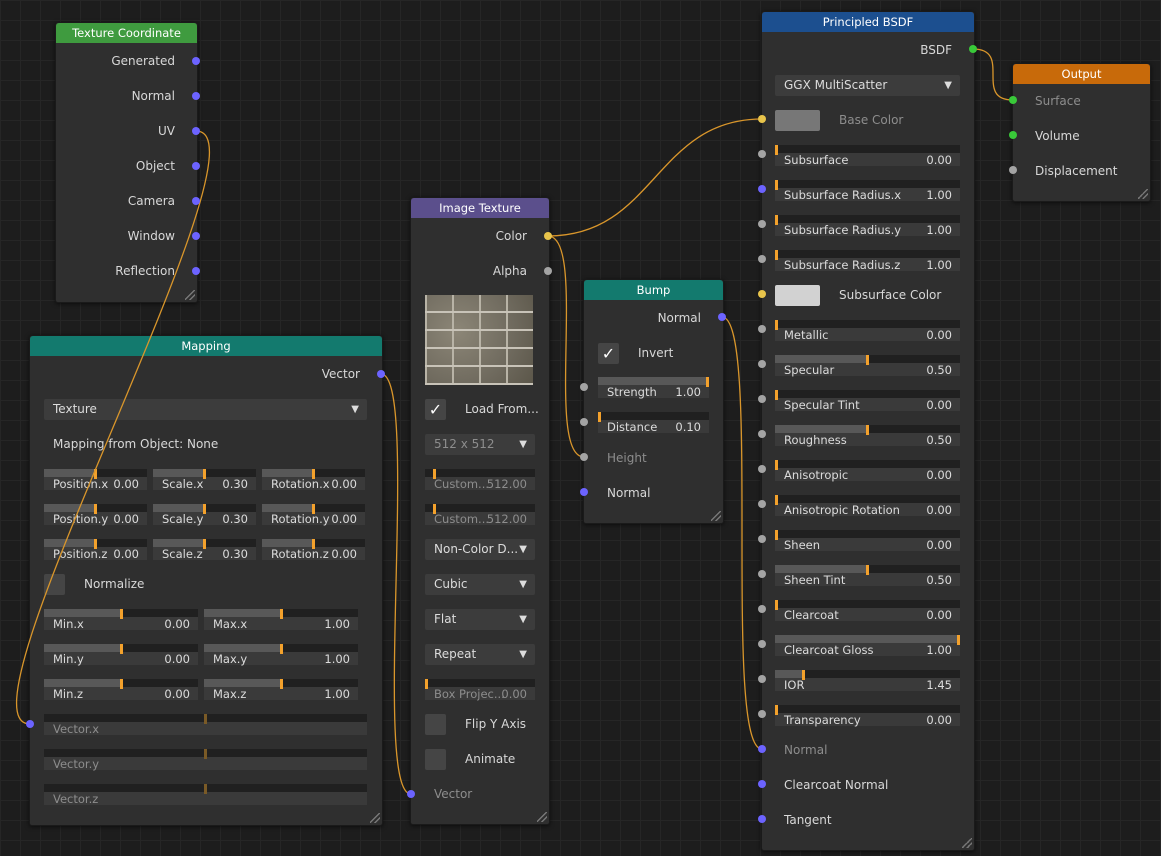 Image resolution: width=1161 pixels, height=856 pixels. I want to click on max-z-slider: Max.z 1.00, so click(281, 690).